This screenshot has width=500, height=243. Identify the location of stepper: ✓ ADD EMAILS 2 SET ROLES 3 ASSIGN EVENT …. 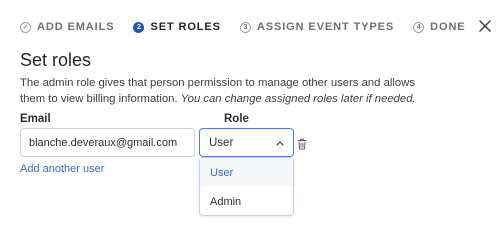
(252, 27).